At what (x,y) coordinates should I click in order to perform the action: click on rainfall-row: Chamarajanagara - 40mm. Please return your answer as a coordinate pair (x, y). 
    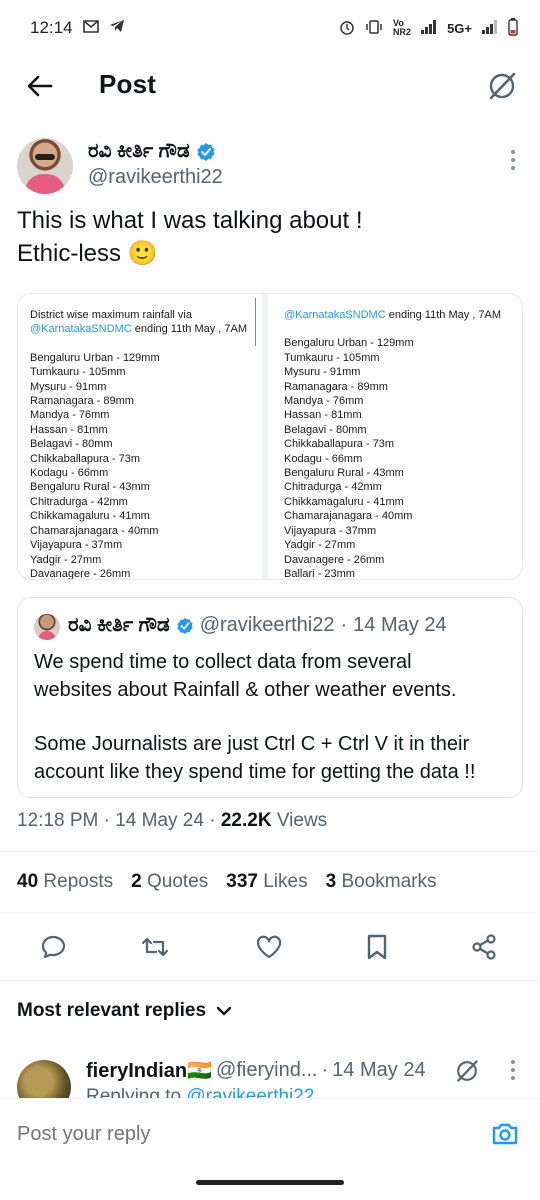
    Looking at the image, I should click on (348, 516).